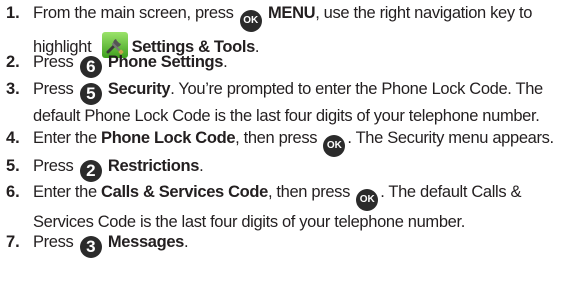 This screenshot has height=289, width=583. What do you see at coordinates (13, 138) in the screenshot?
I see `step-number: 4.` at bounding box center [13, 138].